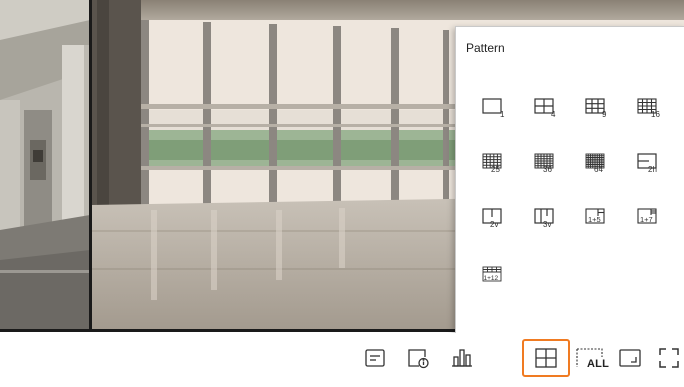  Describe the element at coordinates (342, 360) in the screenshot. I see `bottom-toolbar: ALL` at that location.